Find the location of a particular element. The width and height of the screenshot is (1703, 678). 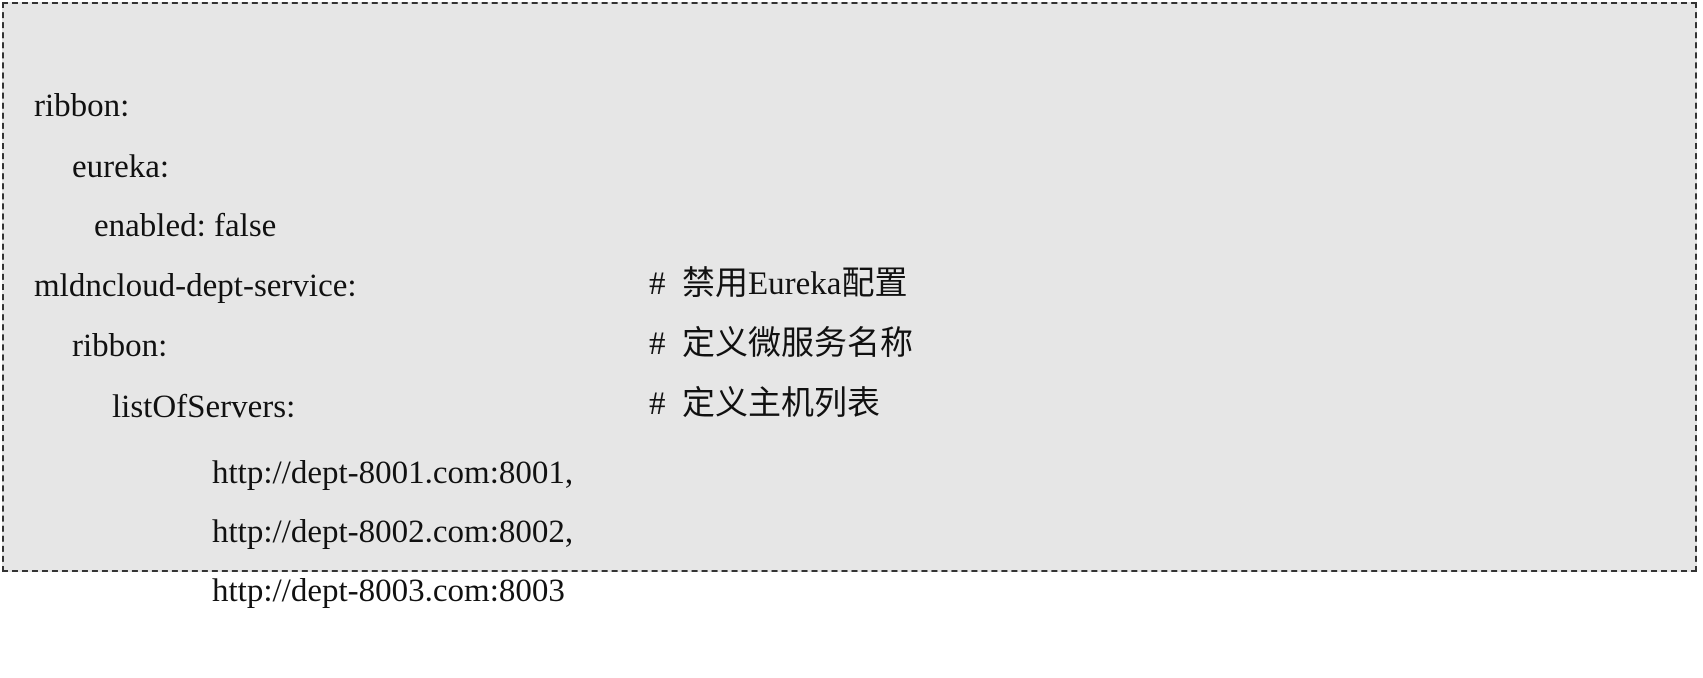

code-line: mldncloud-dept-service: # 定义微服务名称 is located at coordinates (458, 280).